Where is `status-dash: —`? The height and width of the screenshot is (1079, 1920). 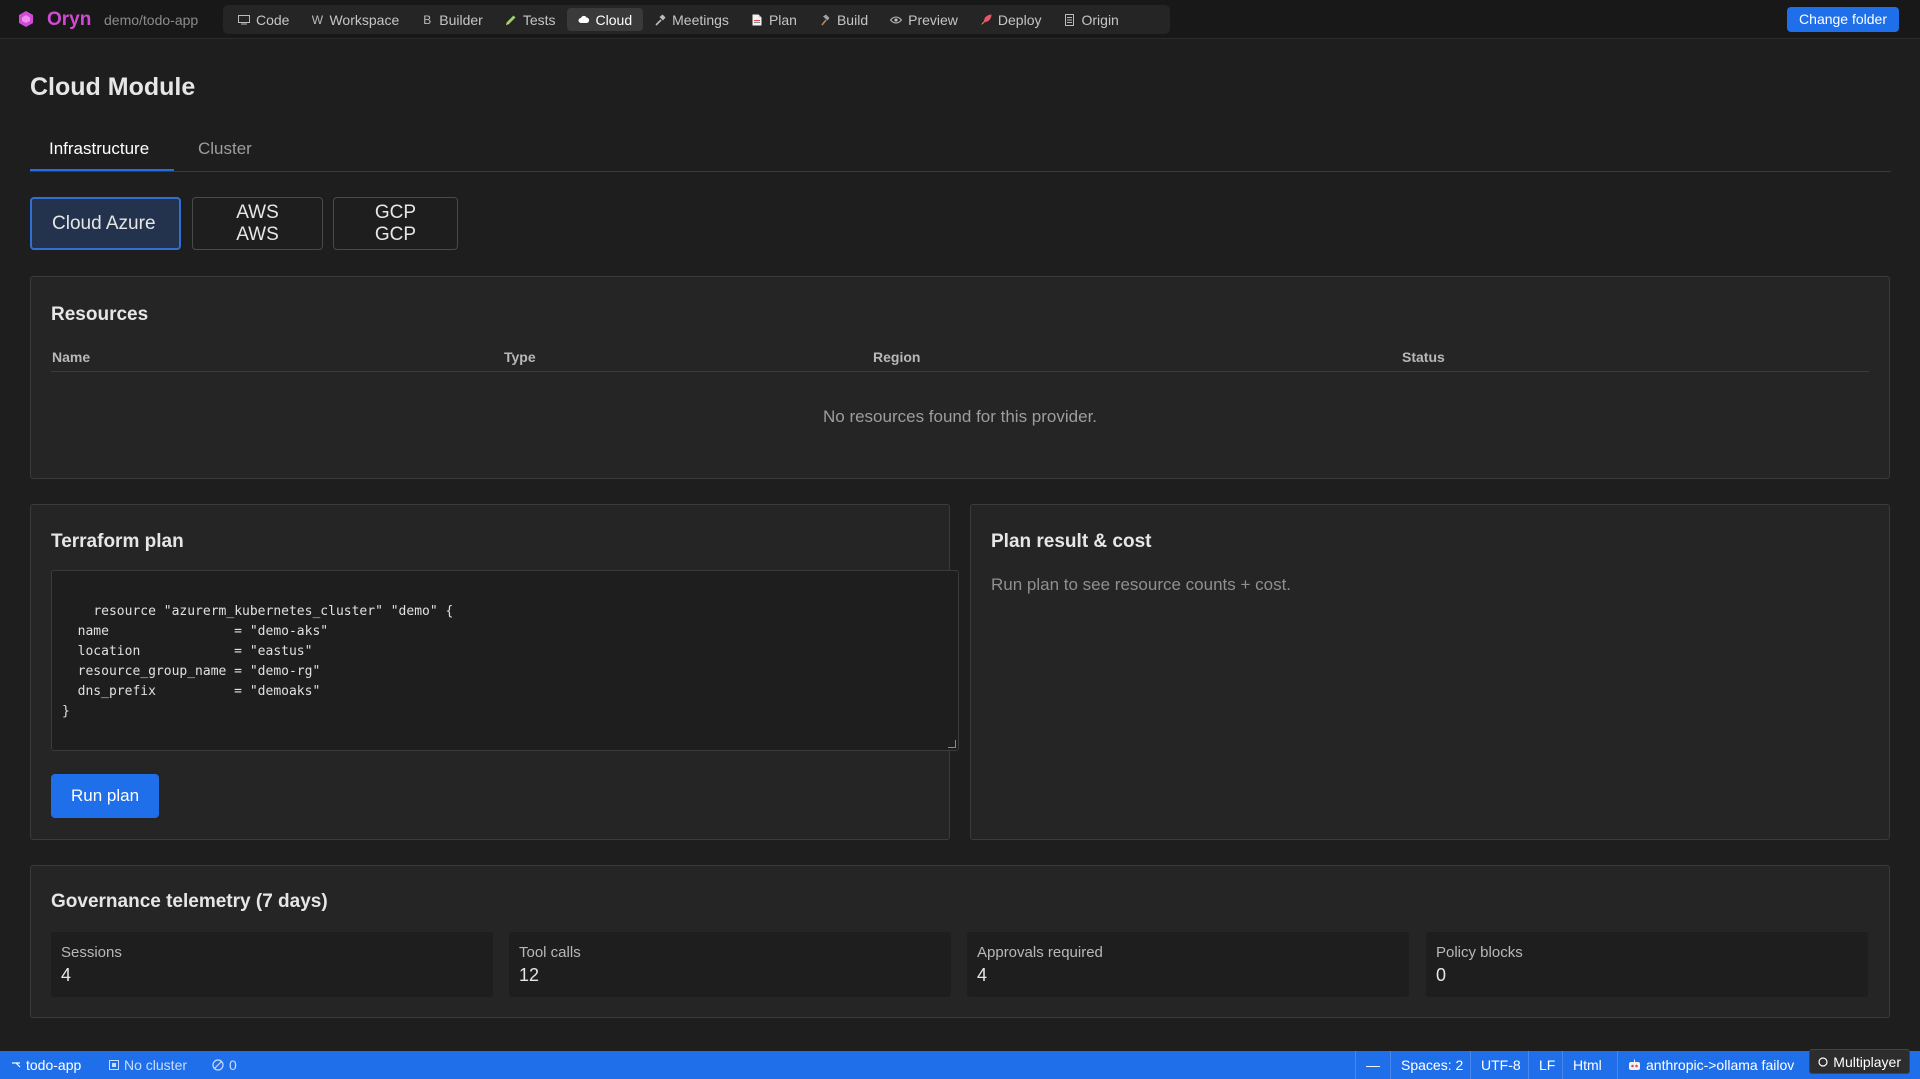 status-dash: — is located at coordinates (1373, 1065).